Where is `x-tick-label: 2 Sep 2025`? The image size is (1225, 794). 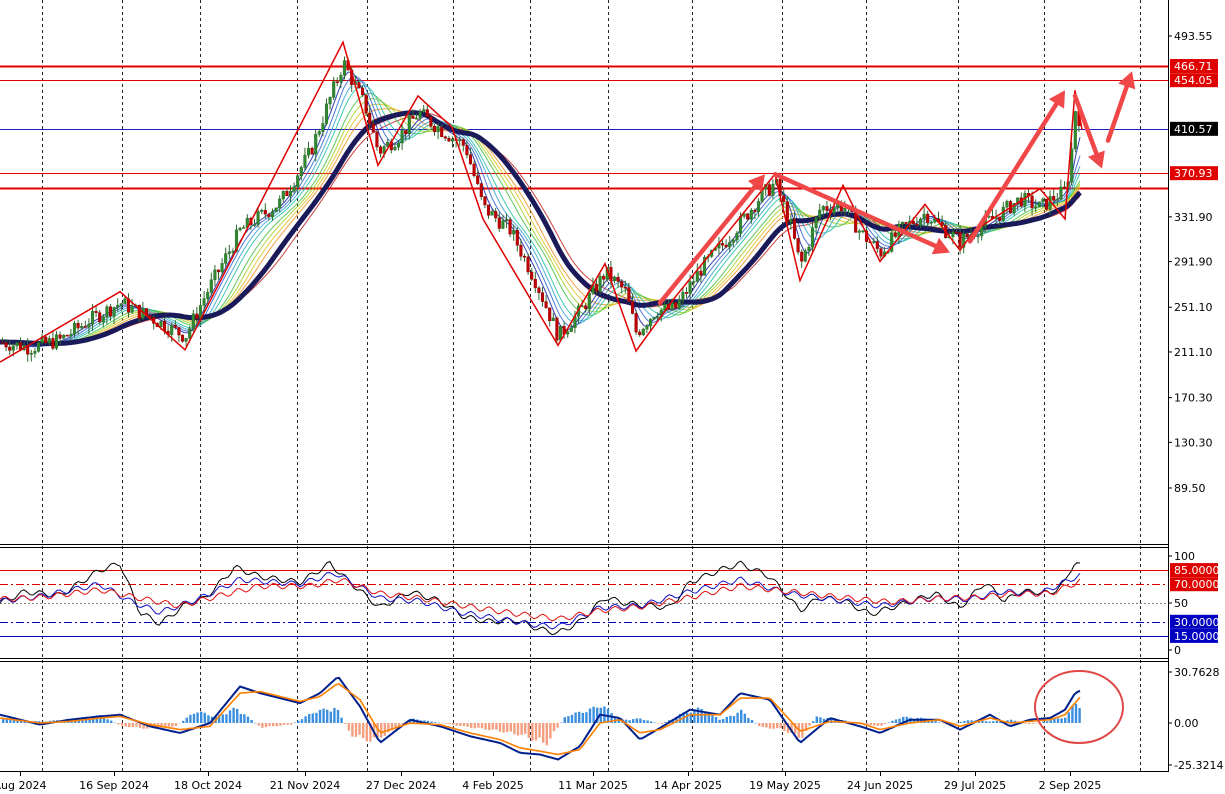 x-tick-label: 2 Sep 2025 is located at coordinates (1070, 785).